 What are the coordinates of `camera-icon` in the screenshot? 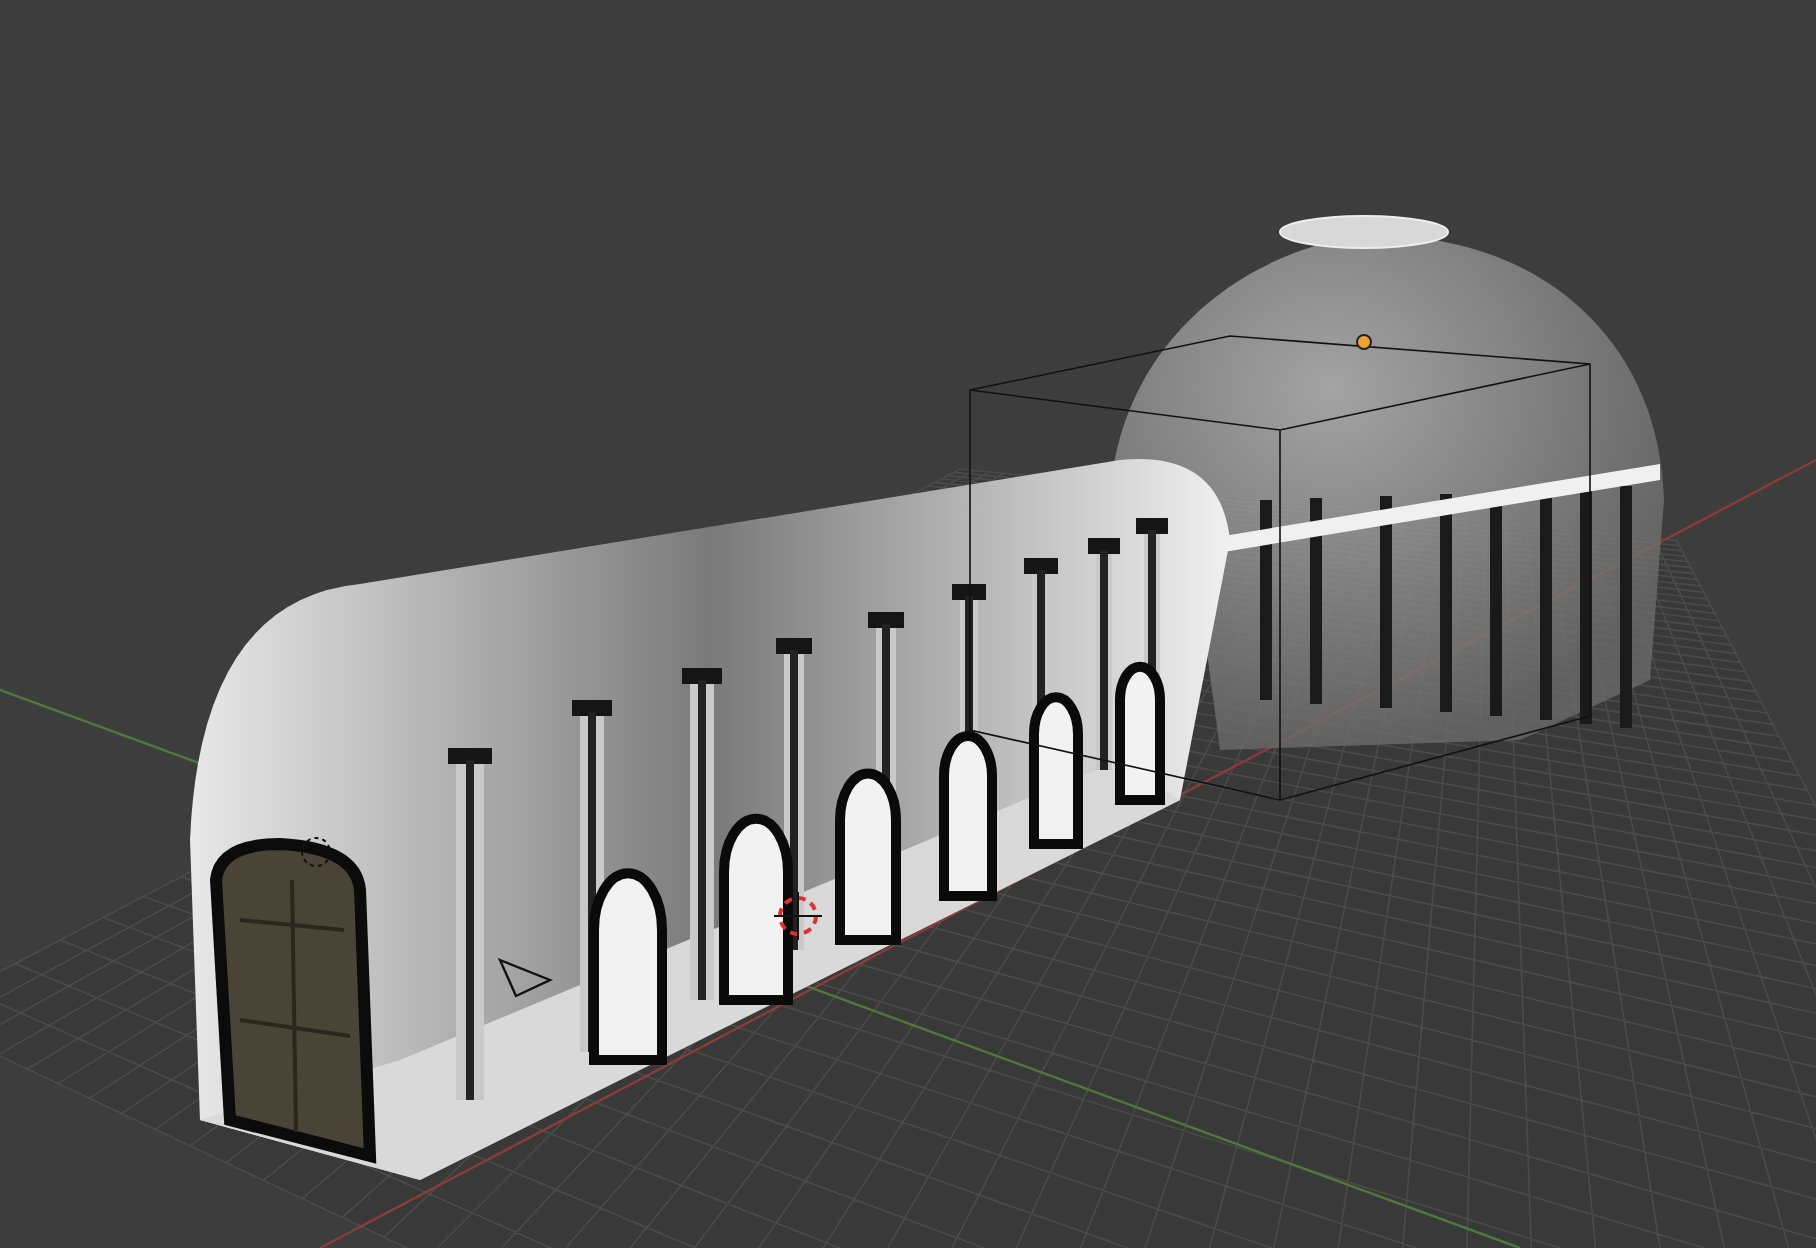 It's located at (525, 978).